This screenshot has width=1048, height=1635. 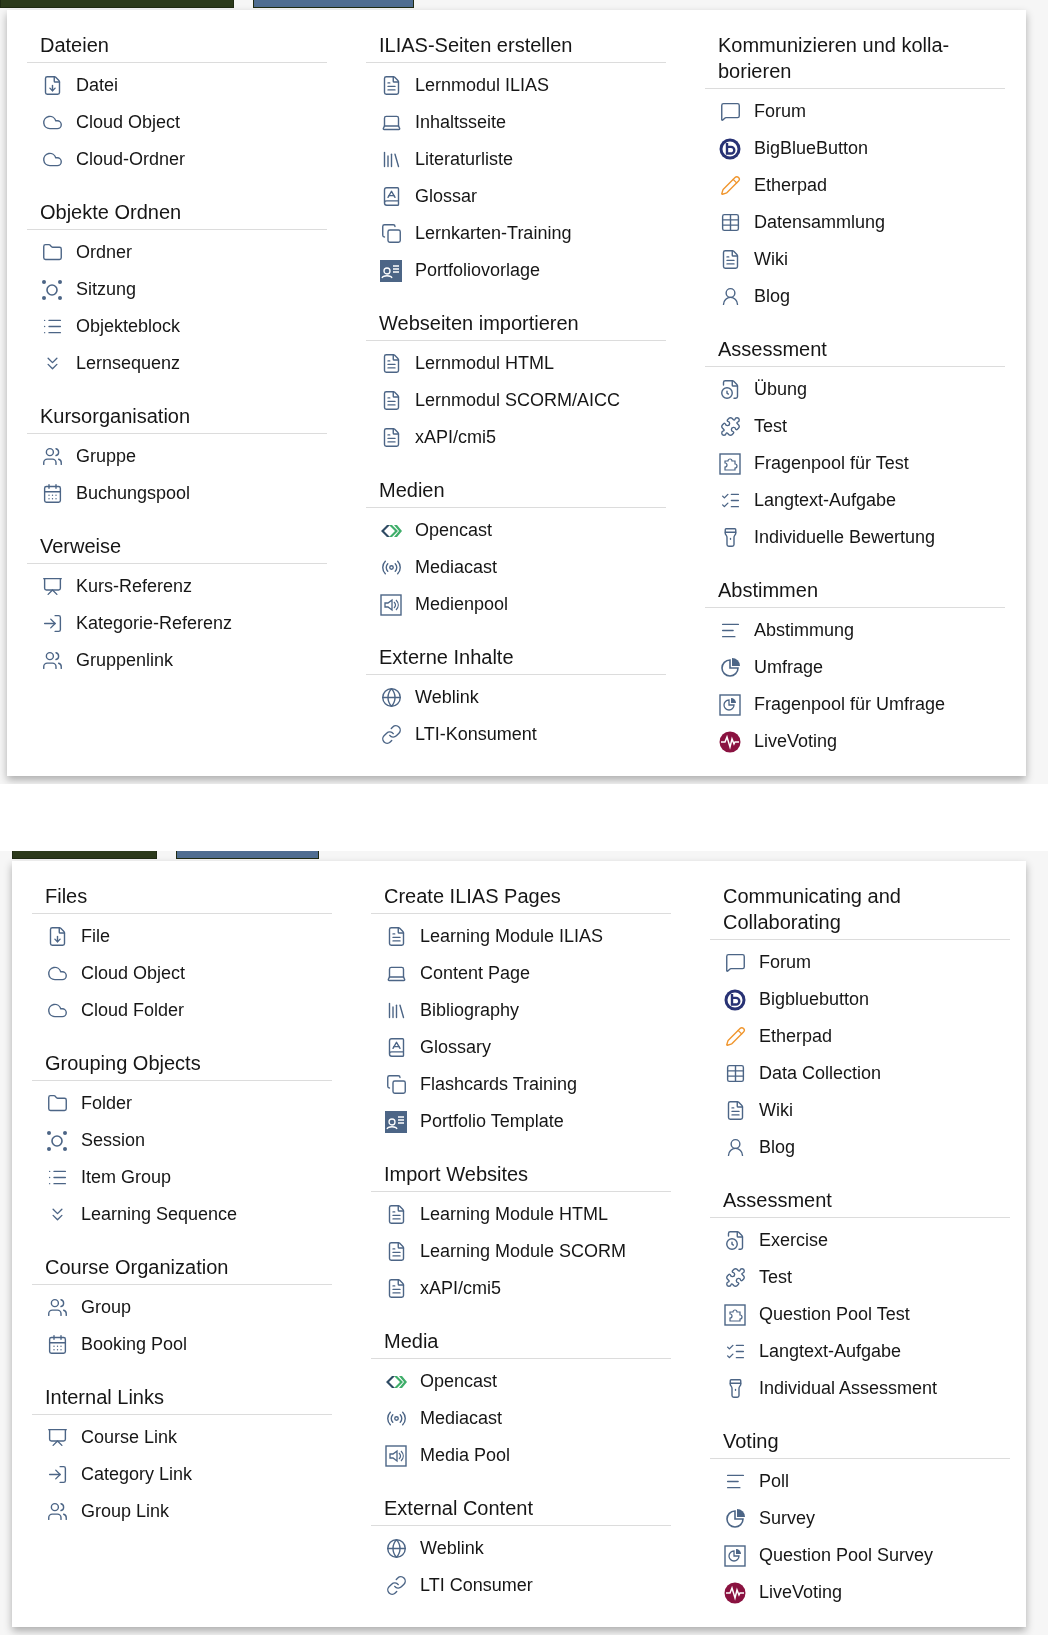 What do you see at coordinates (516, 196) in the screenshot?
I see `menu-item: Glossar` at bounding box center [516, 196].